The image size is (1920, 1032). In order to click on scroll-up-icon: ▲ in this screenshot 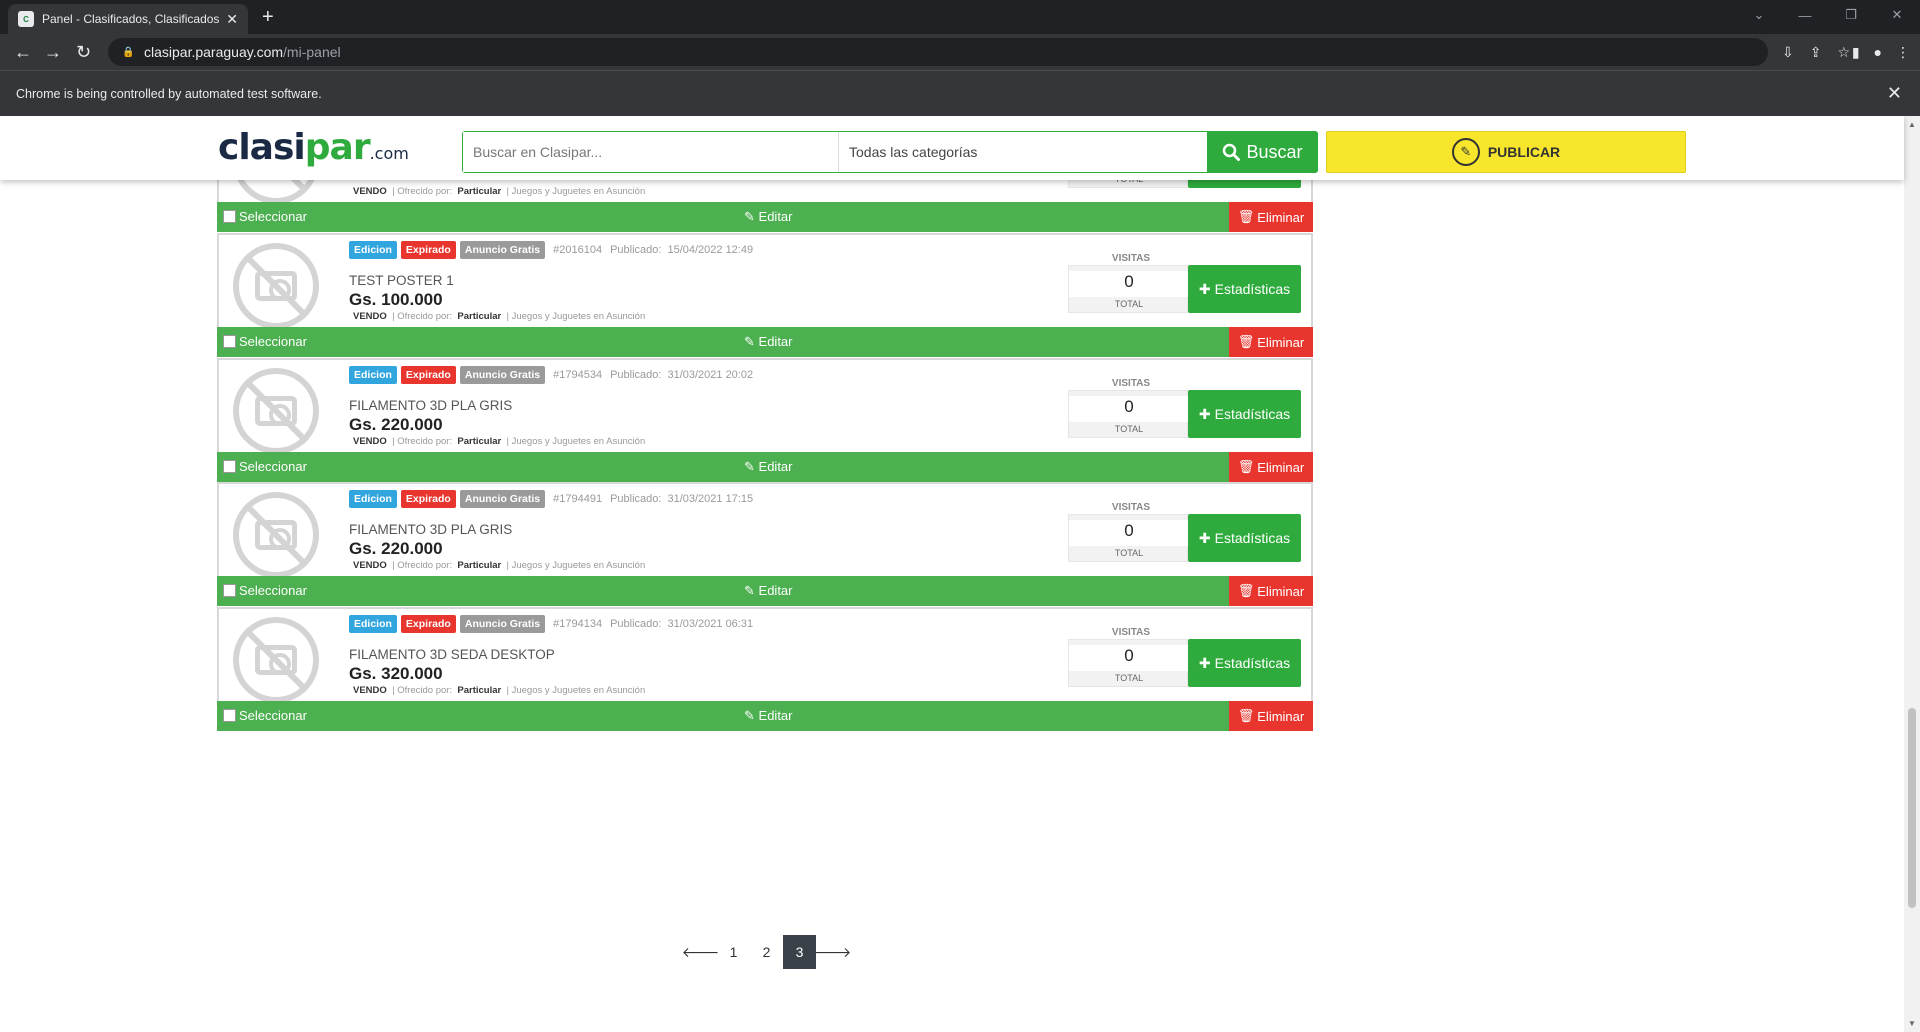, I will do `click(1912, 124)`.